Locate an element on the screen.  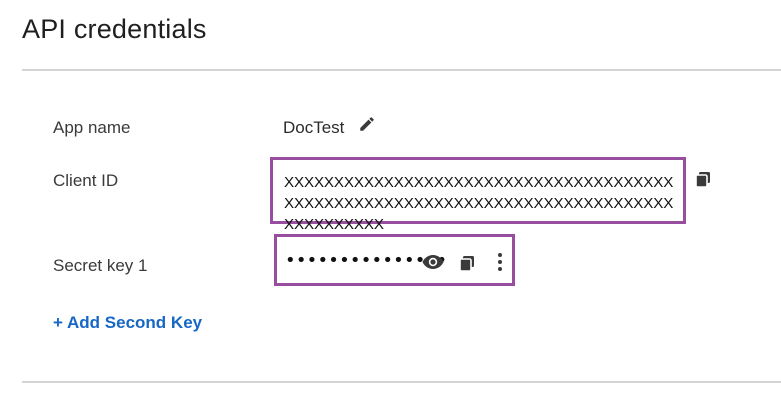
app-name-label: App name is located at coordinates (92, 127).